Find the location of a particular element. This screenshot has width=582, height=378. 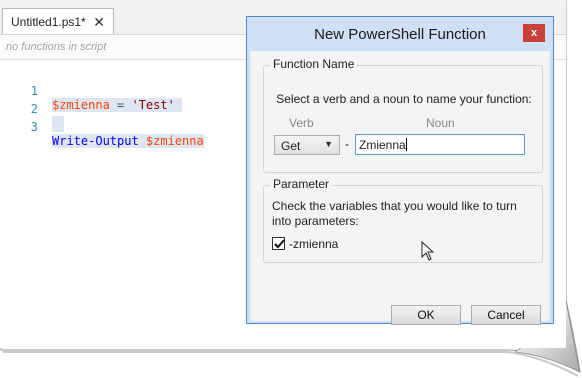

dialog-title: New PowerShell Function is located at coordinates (400, 34).